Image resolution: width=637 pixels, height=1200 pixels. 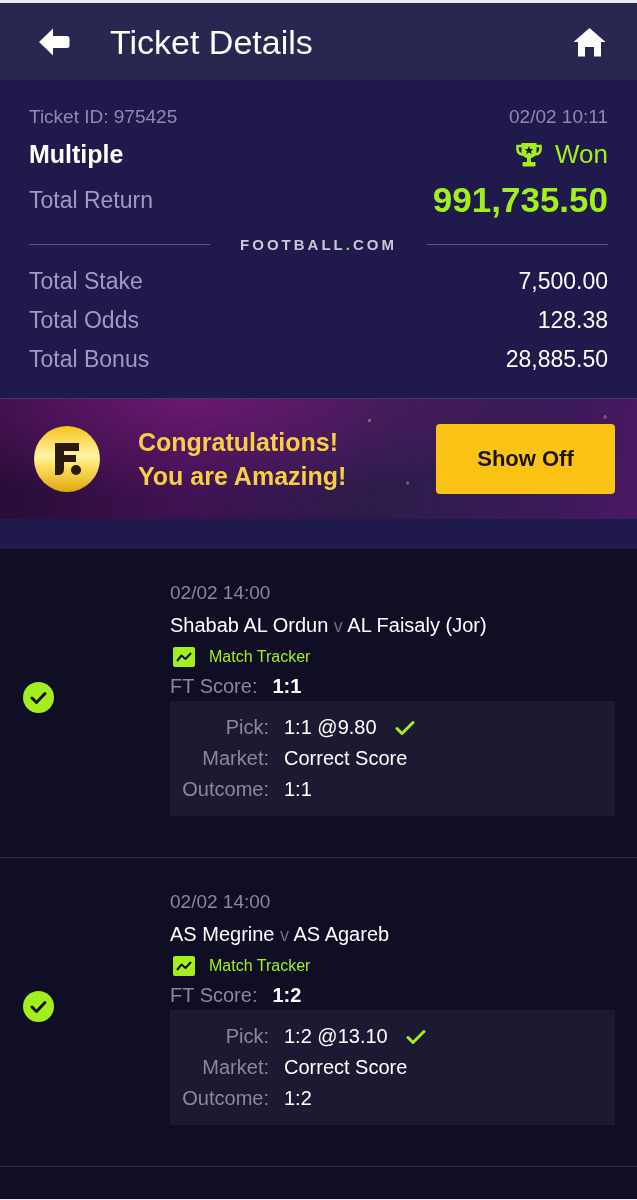 I want to click on total-return-value: 991,735.50, so click(x=520, y=200).